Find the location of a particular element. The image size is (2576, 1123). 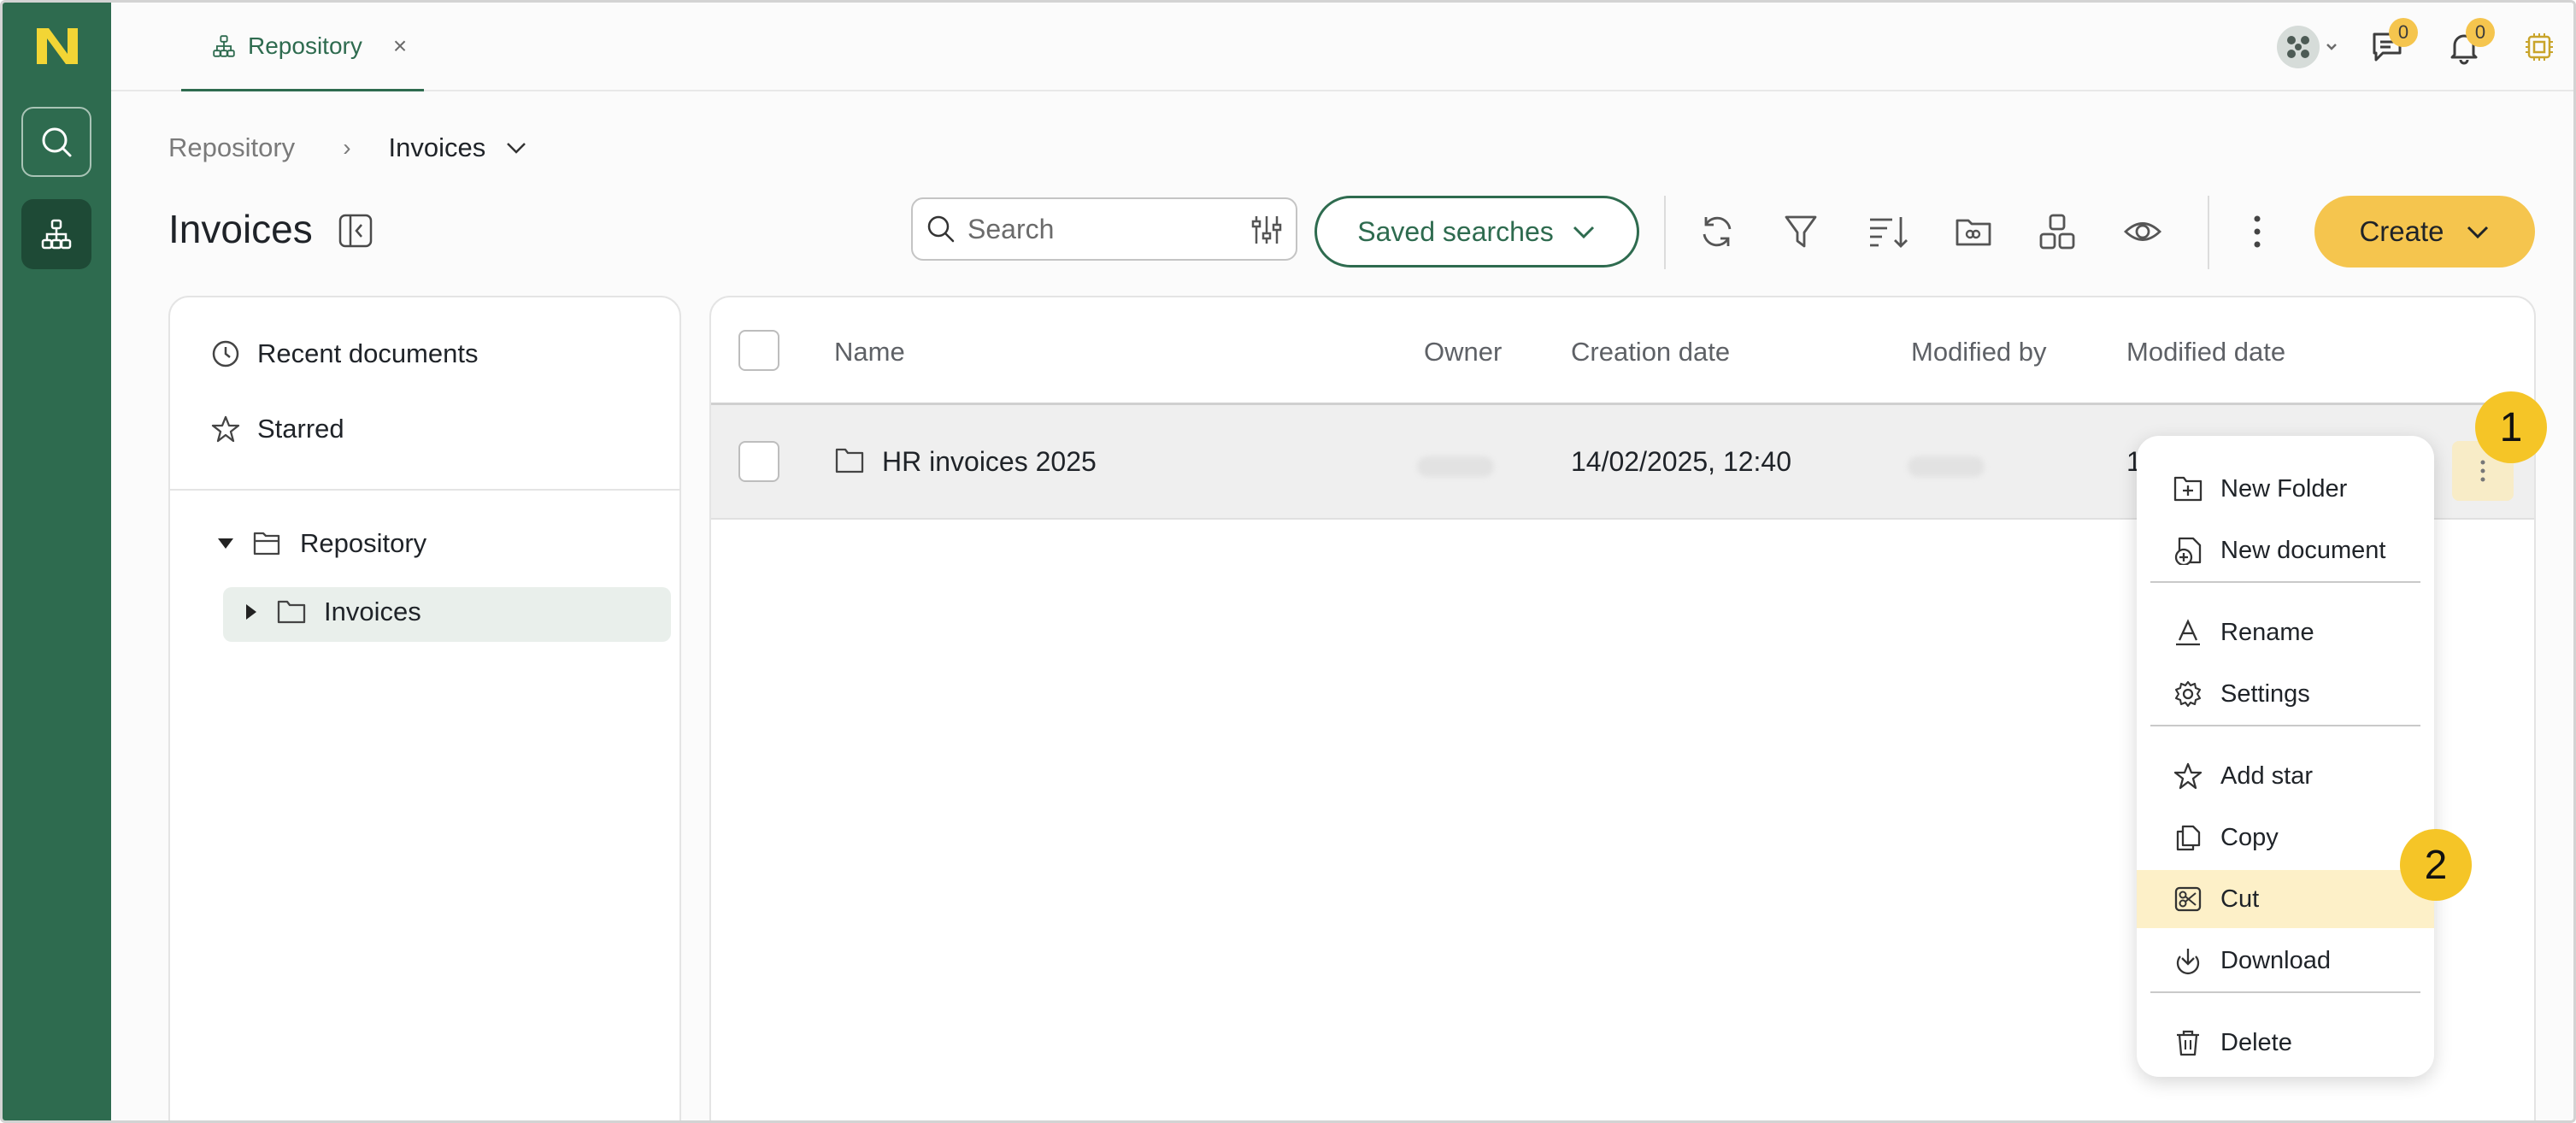

menu-item-add-star: Add star is located at coordinates (2285, 776).